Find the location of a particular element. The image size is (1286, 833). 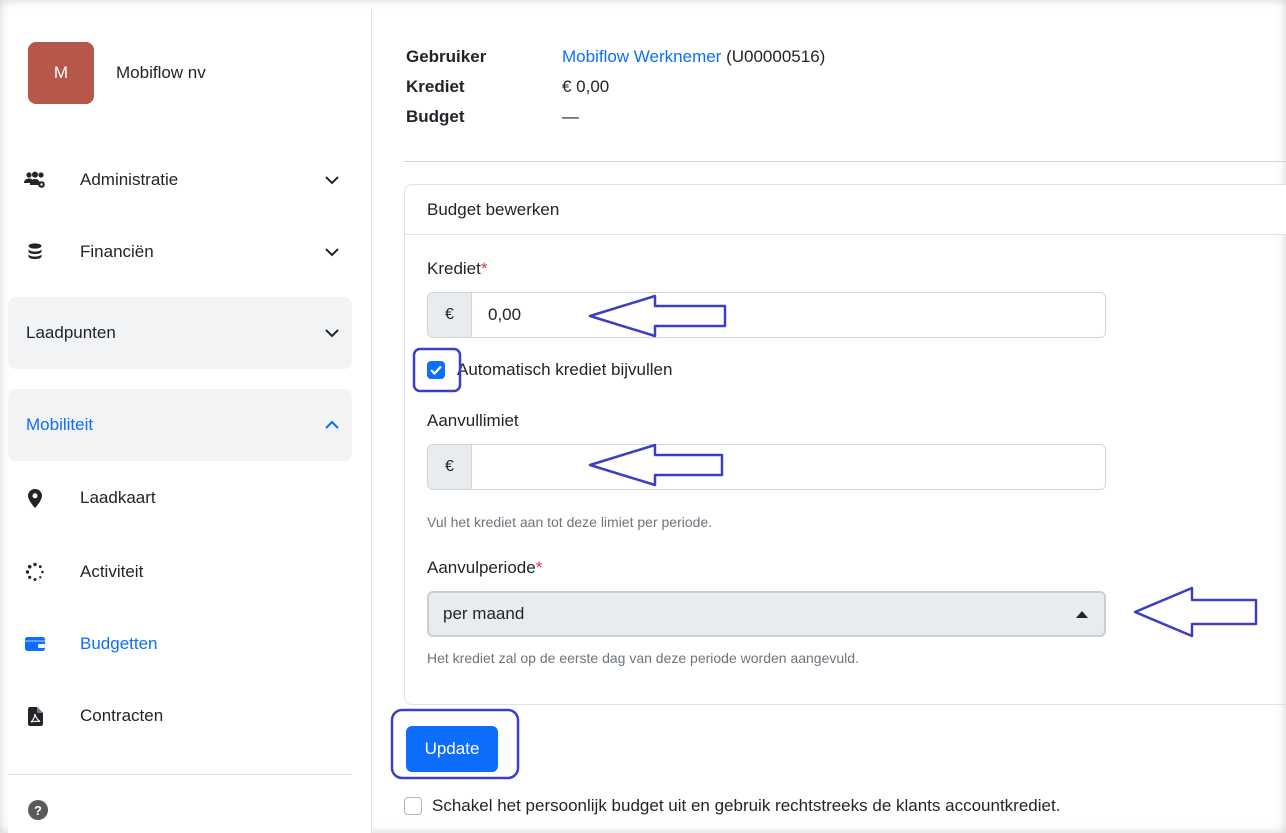

card-title: Budget bewerken is located at coordinates (845, 210).